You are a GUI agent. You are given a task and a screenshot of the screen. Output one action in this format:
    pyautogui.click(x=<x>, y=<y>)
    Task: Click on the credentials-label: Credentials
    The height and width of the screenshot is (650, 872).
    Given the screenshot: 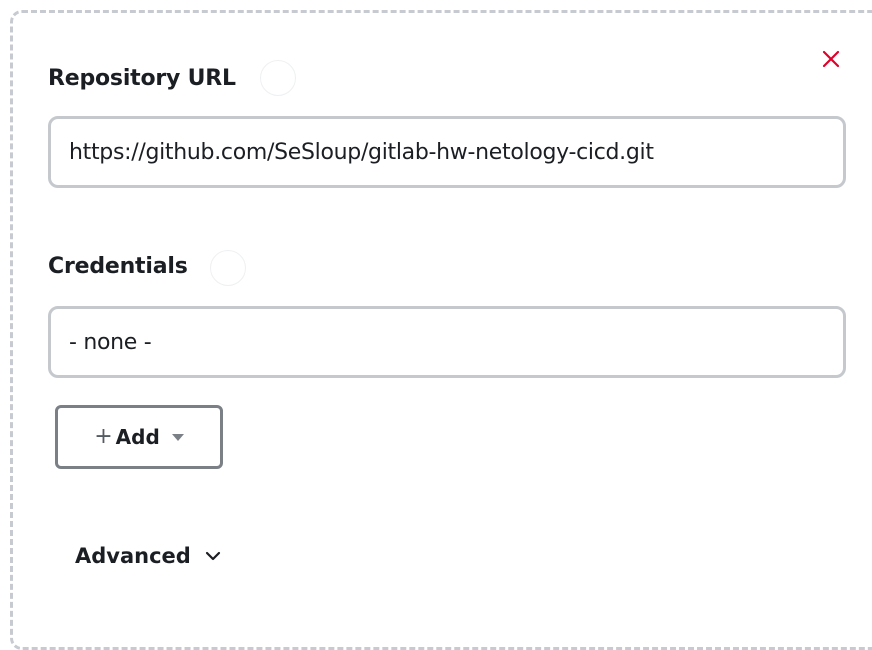 What is the action you would take?
    pyautogui.click(x=118, y=266)
    